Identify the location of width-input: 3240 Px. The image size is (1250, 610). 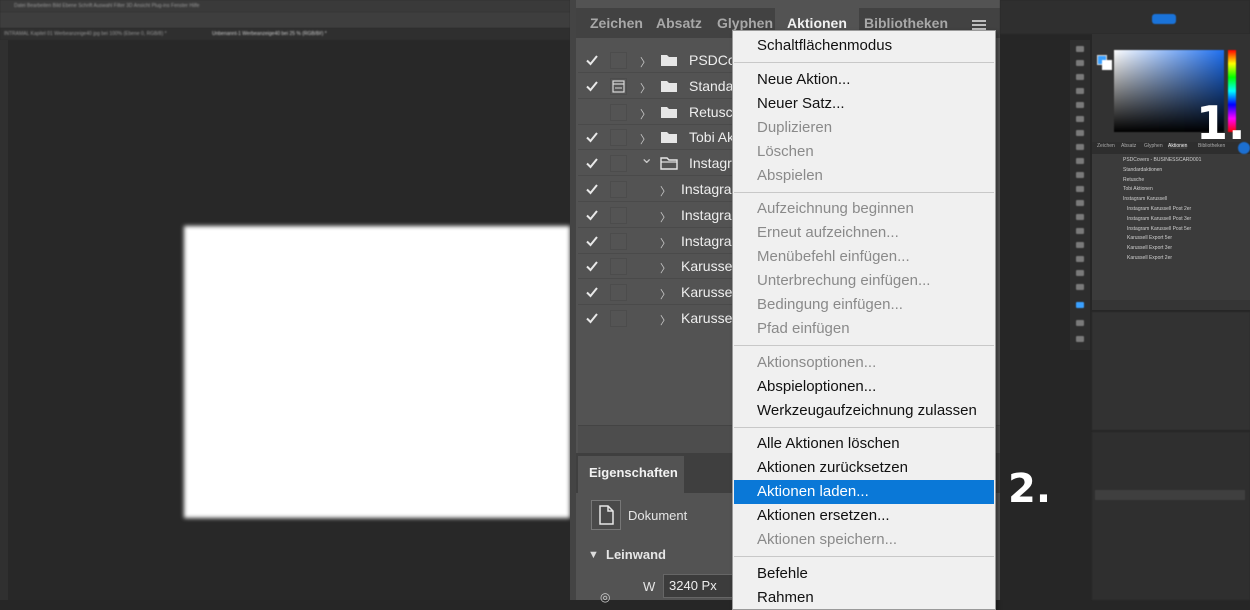
(698, 586).